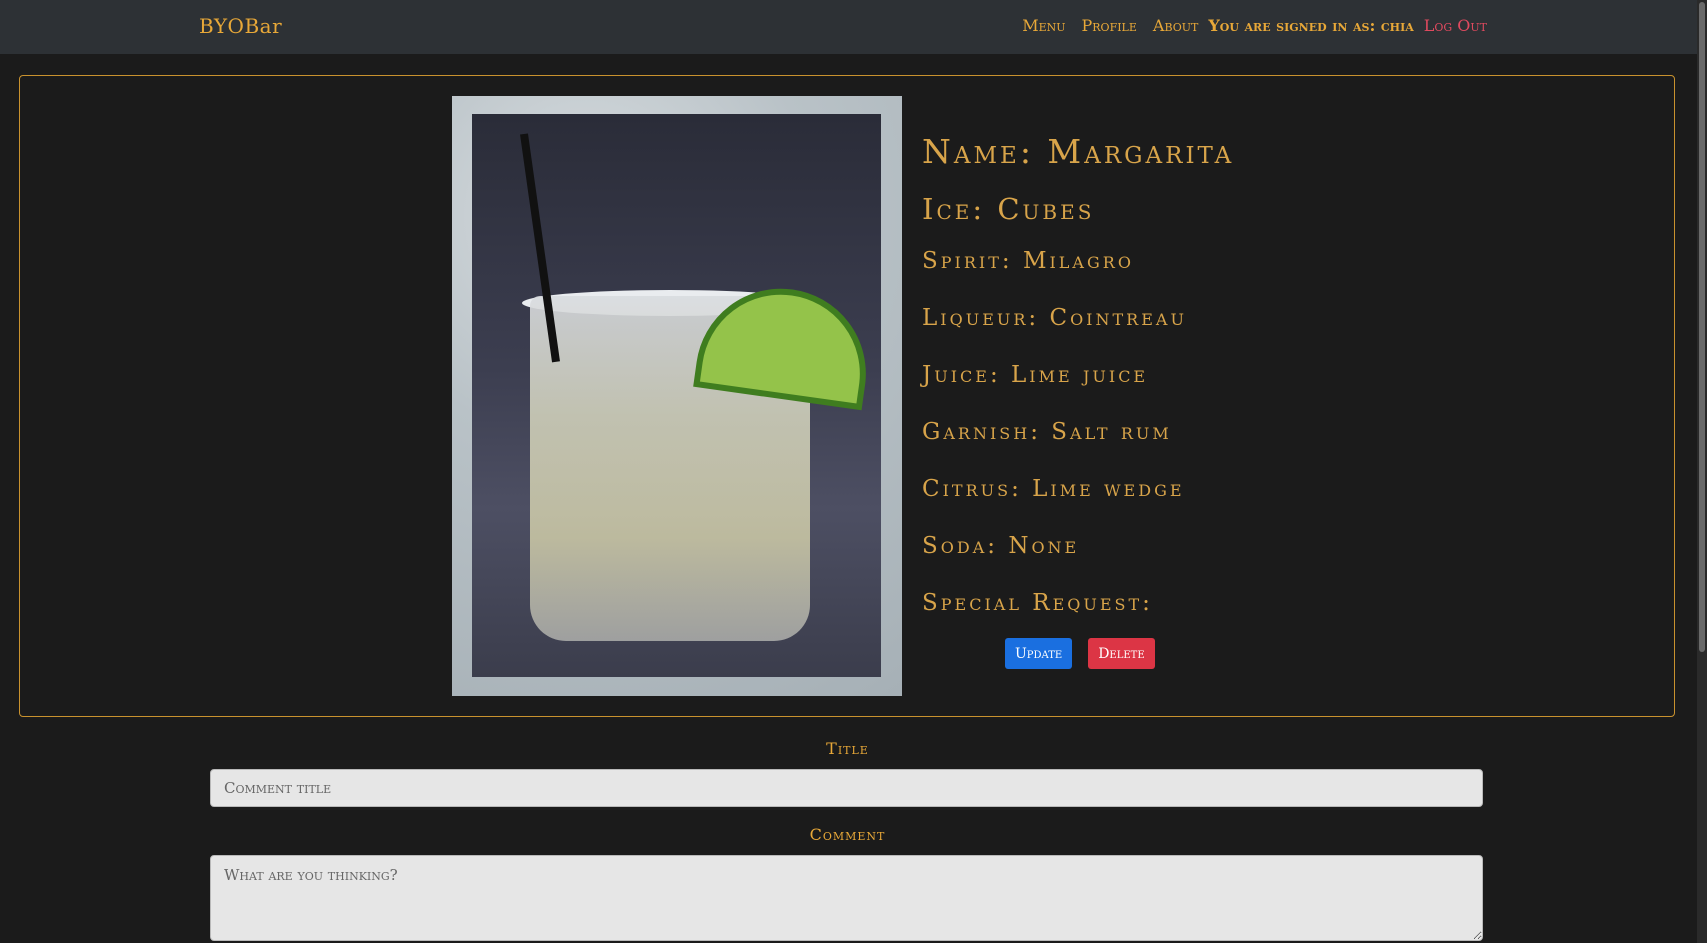 The height and width of the screenshot is (943, 1707). I want to click on drink-soda: Soda: None, so click(1001, 546).